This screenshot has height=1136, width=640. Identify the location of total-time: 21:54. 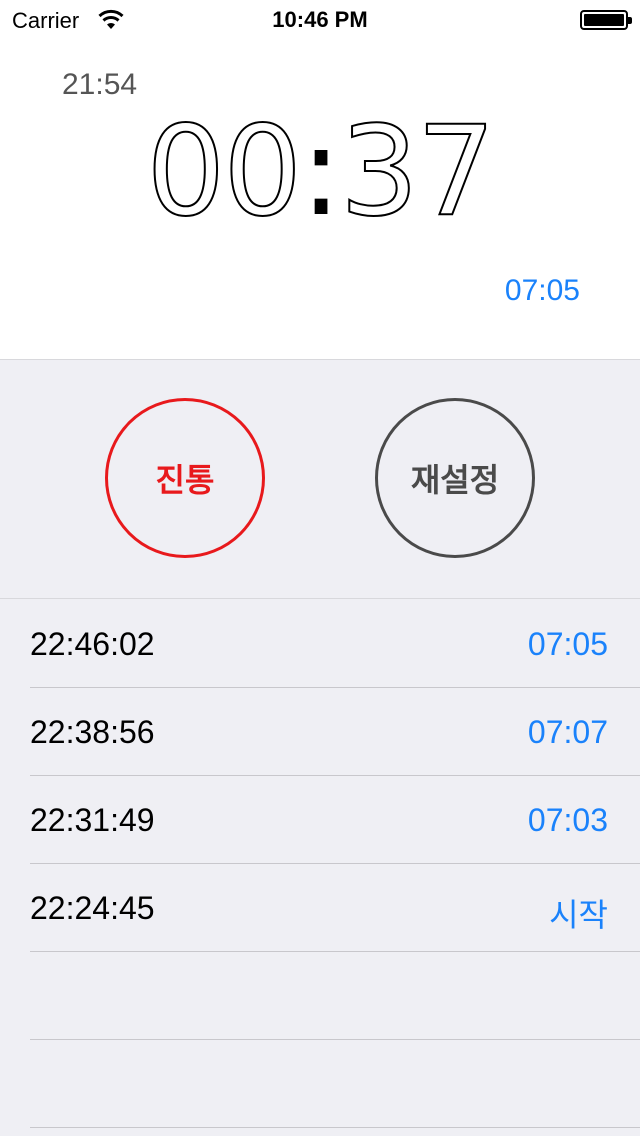
(100, 84).